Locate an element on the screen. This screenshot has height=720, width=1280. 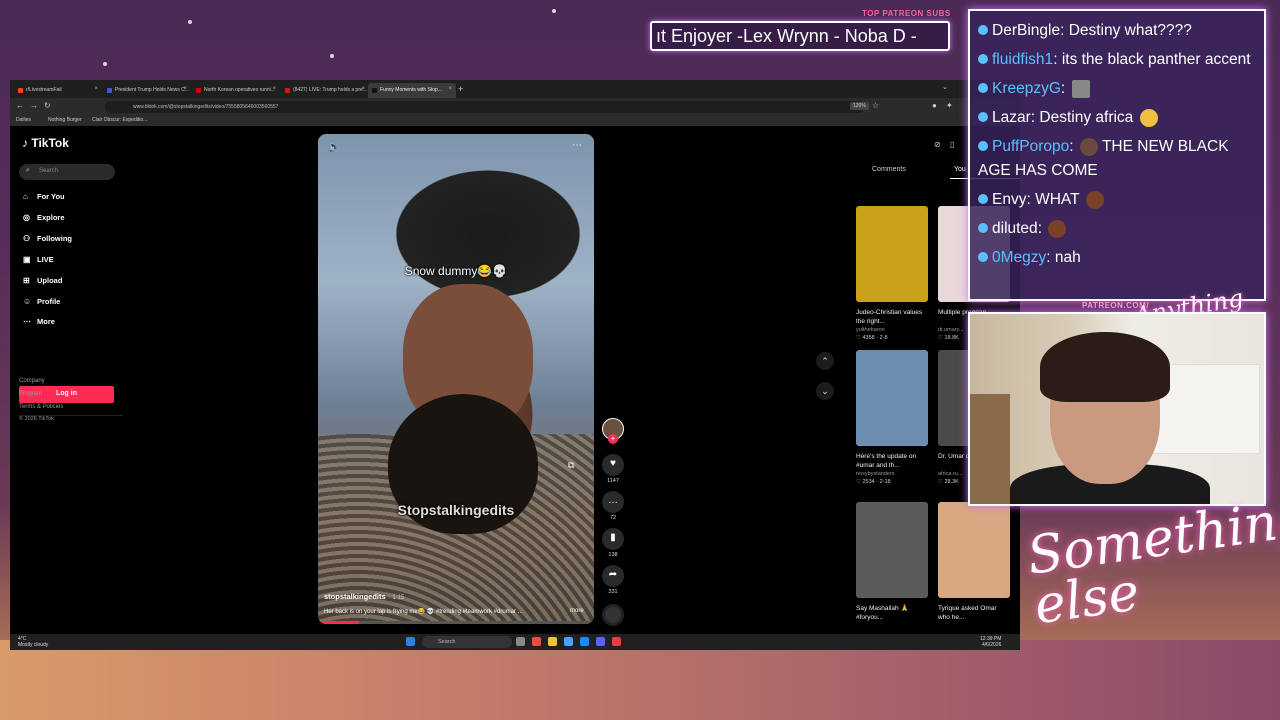
nav-following: ⚇ Following is located at coordinates (47, 238).